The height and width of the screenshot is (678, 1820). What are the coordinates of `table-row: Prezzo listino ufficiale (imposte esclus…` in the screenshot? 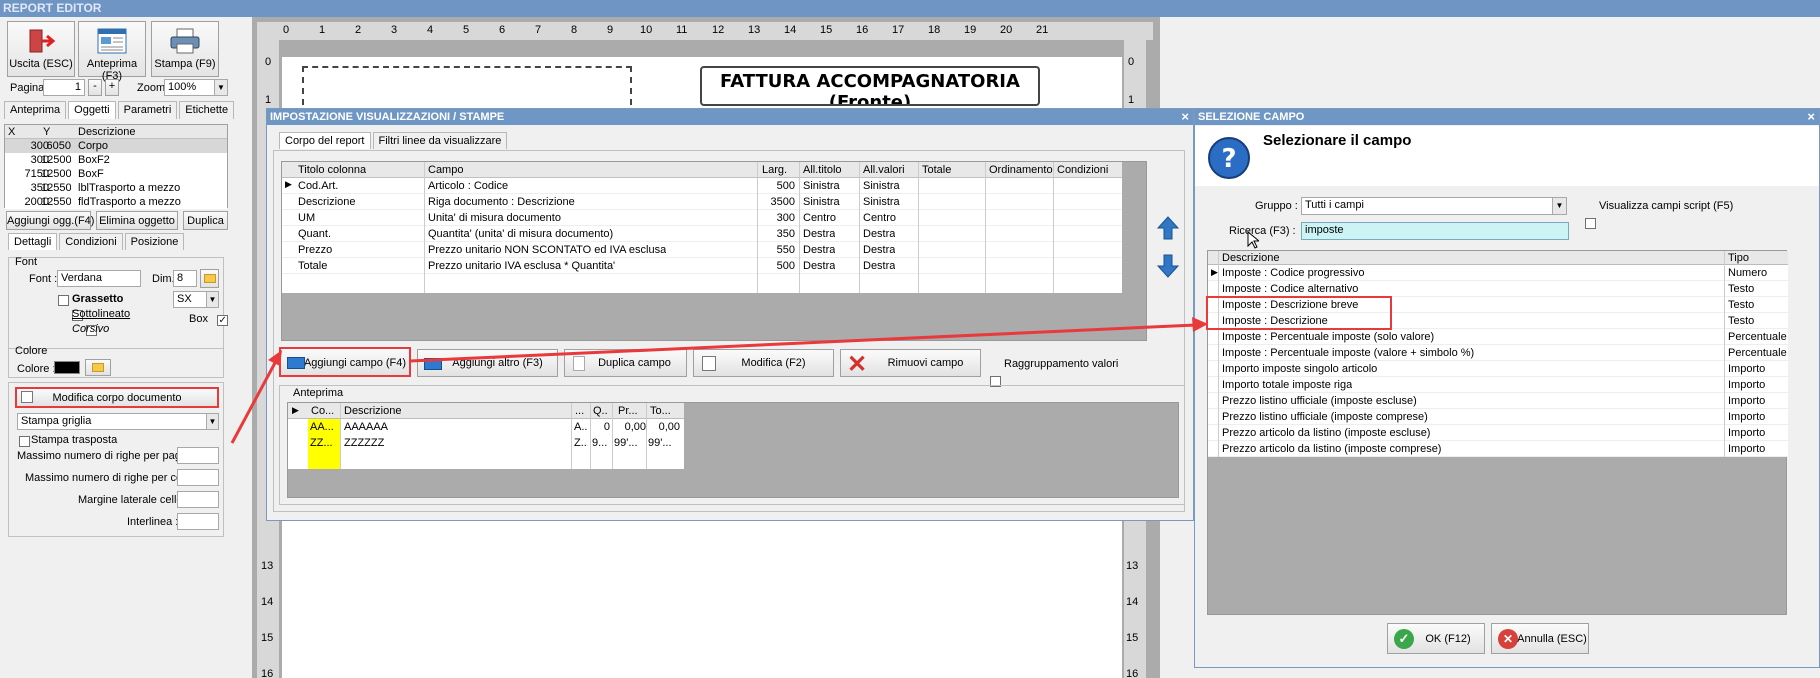 It's located at (1498, 401).